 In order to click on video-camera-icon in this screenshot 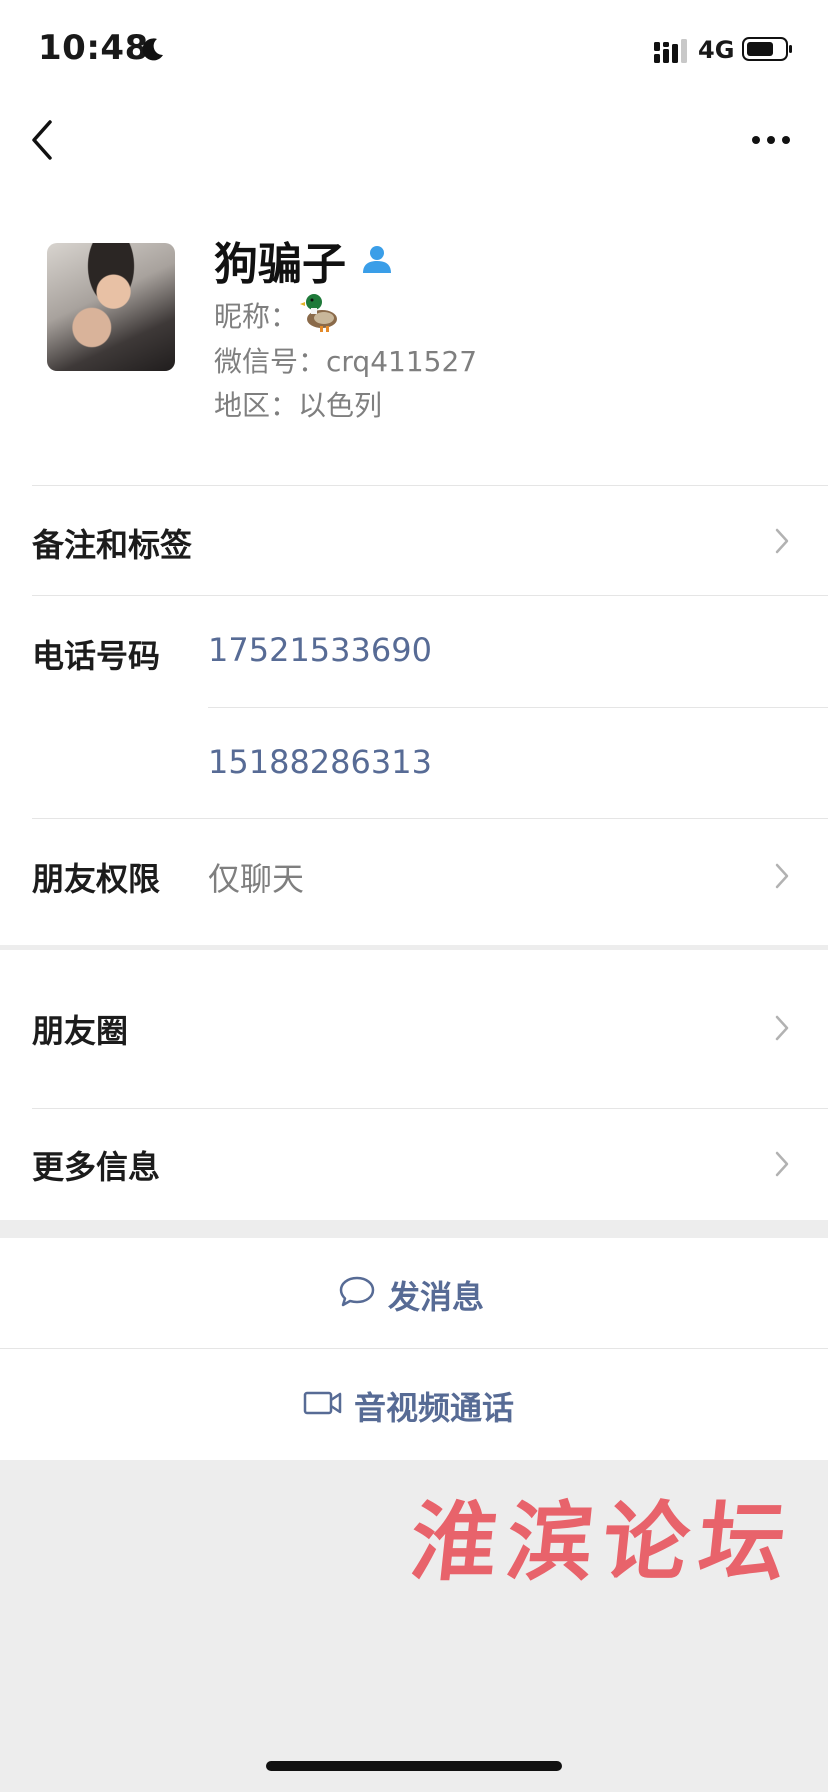, I will do `click(322, 1403)`.